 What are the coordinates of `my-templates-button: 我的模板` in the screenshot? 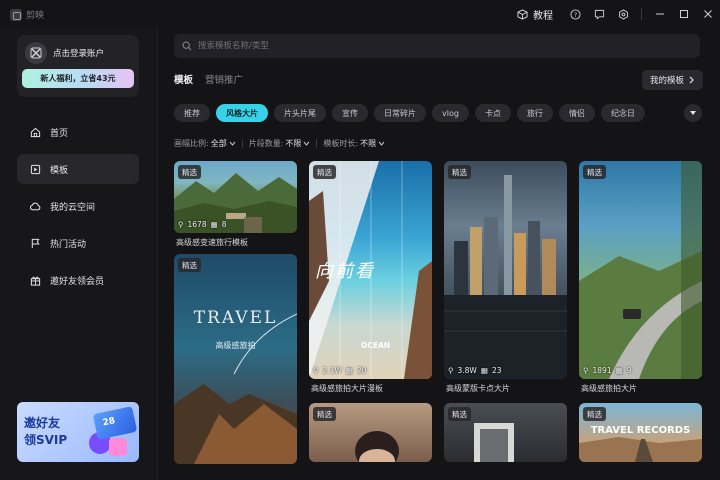 It's located at (672, 80).